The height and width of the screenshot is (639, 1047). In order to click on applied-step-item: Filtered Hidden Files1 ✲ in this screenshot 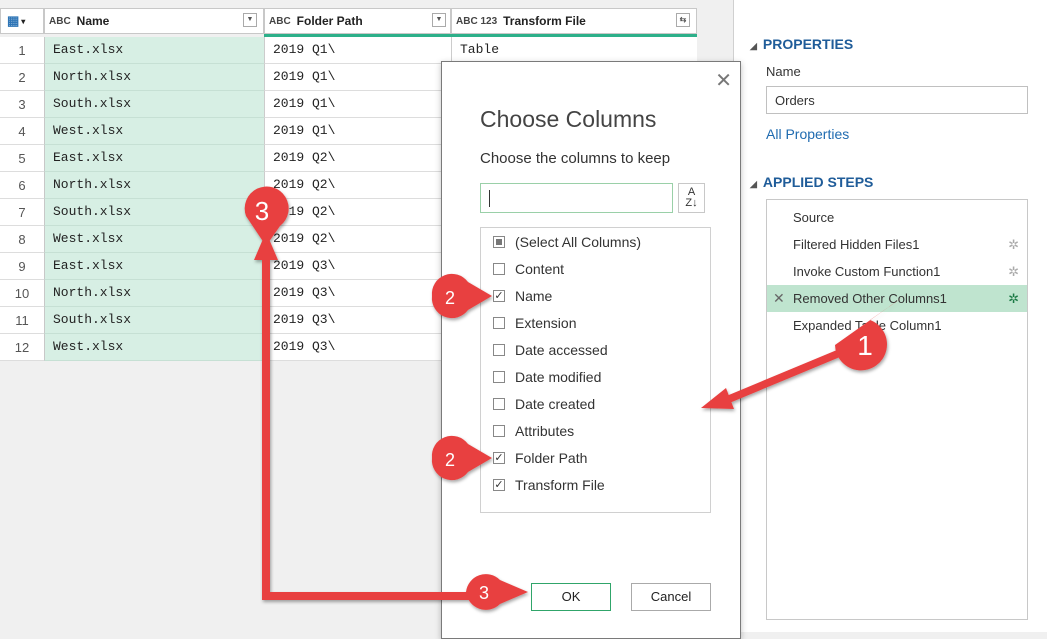, I will do `click(897, 244)`.